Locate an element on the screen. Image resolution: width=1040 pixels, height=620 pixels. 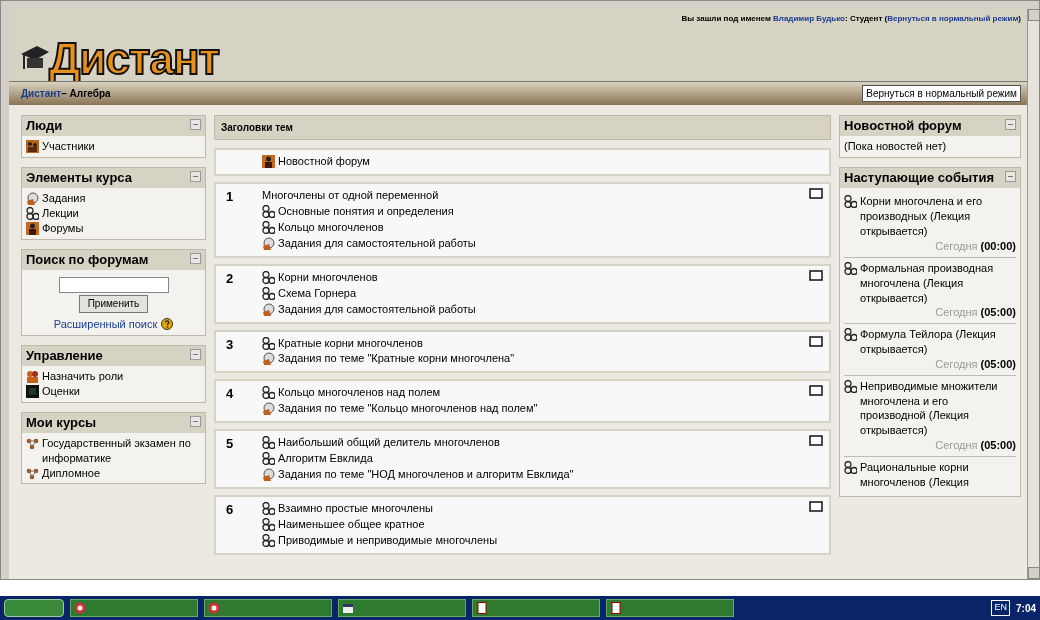
item-link: Участники is located at coordinates (68, 147).